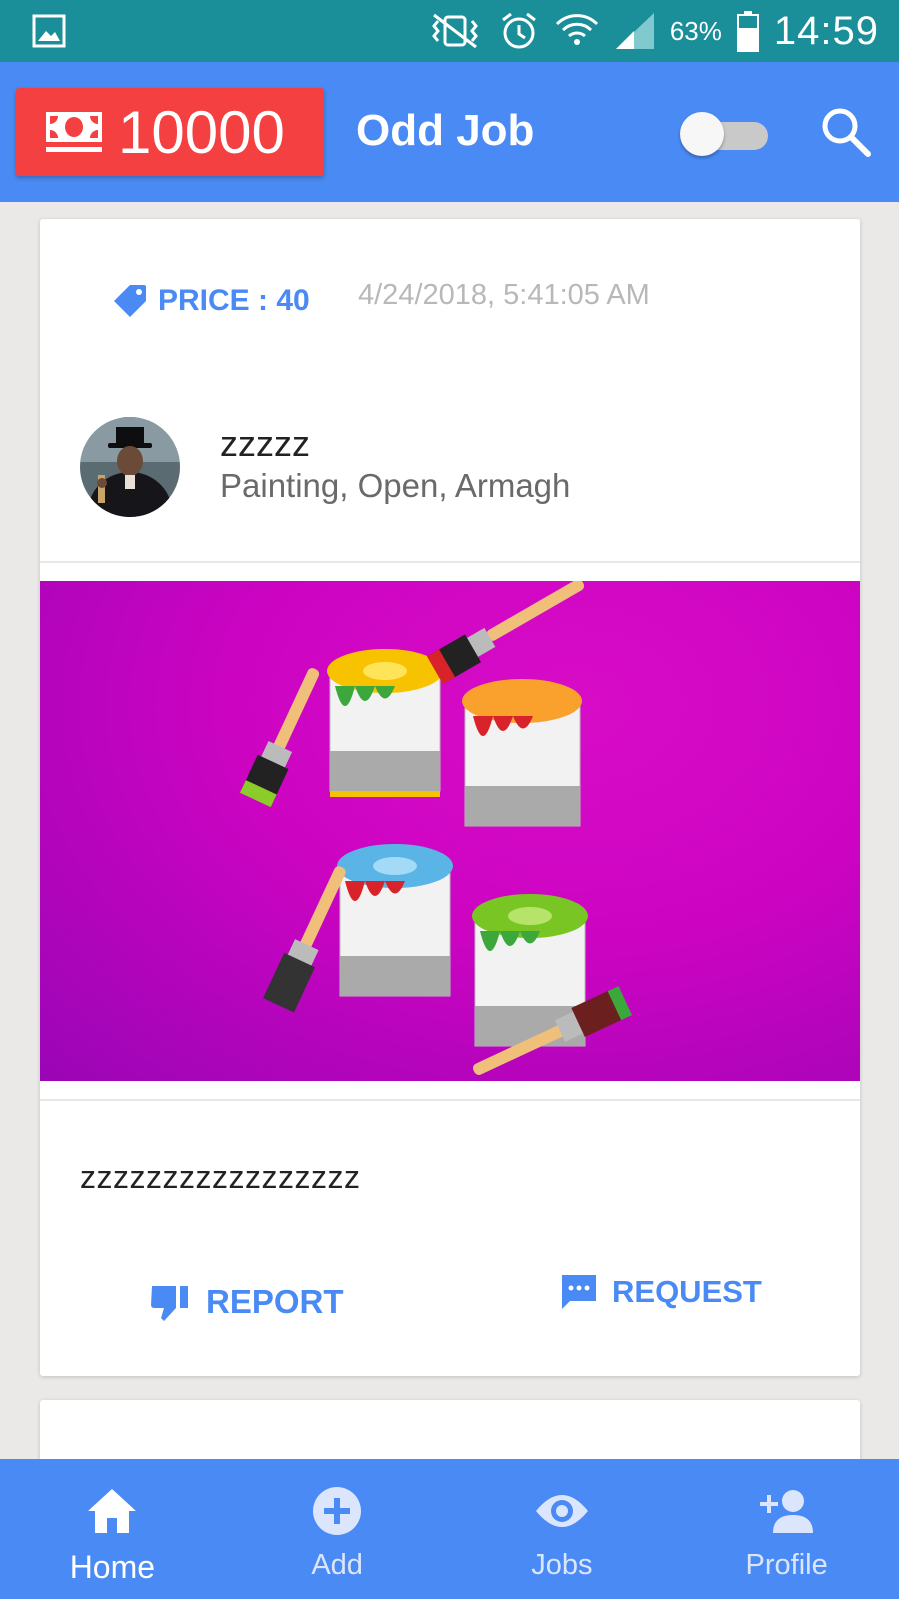 The width and height of the screenshot is (899, 1599). I want to click on nav-home-label: Home, so click(112, 1567).